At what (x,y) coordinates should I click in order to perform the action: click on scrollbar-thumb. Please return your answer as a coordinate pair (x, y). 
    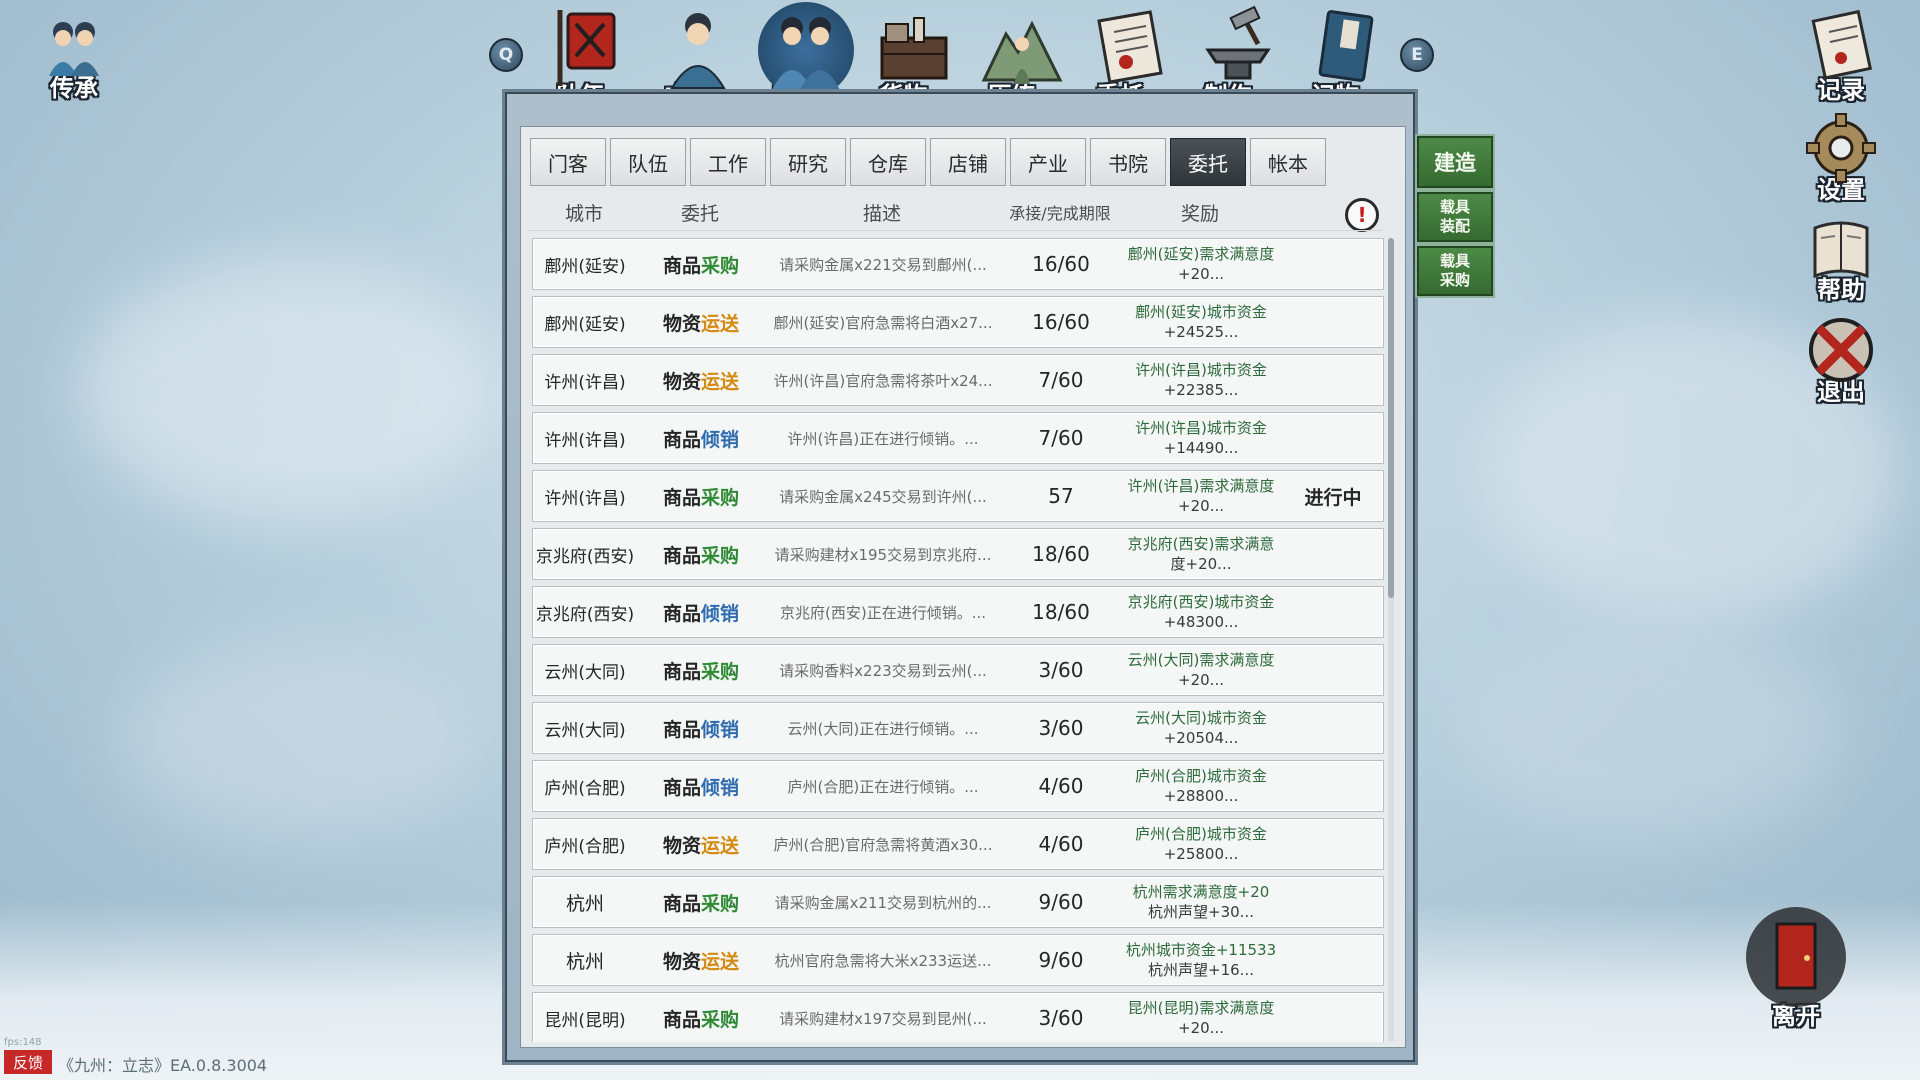
    Looking at the image, I should click on (1391, 418).